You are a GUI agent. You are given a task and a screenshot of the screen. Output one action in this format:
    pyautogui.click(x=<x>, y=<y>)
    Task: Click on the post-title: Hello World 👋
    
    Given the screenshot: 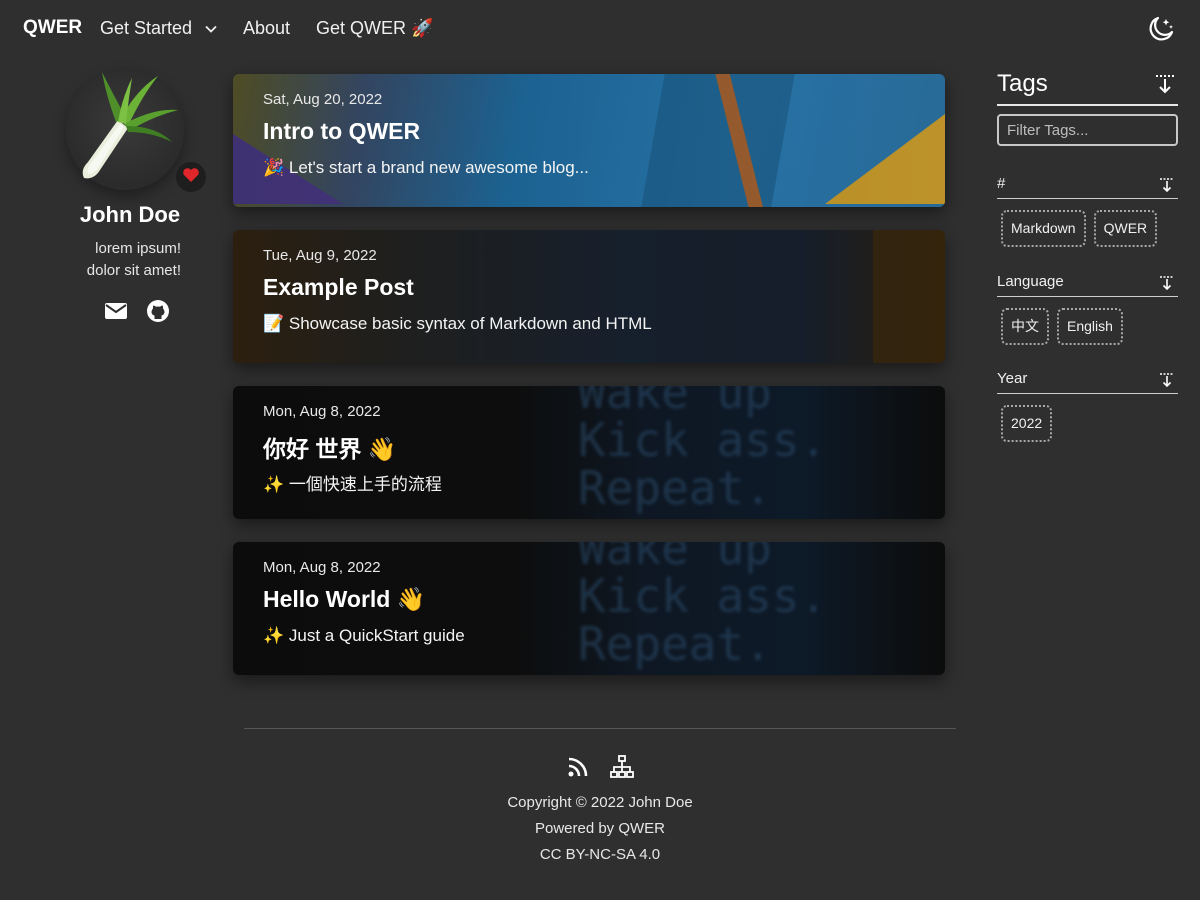 What is the action you would take?
    pyautogui.click(x=344, y=599)
    